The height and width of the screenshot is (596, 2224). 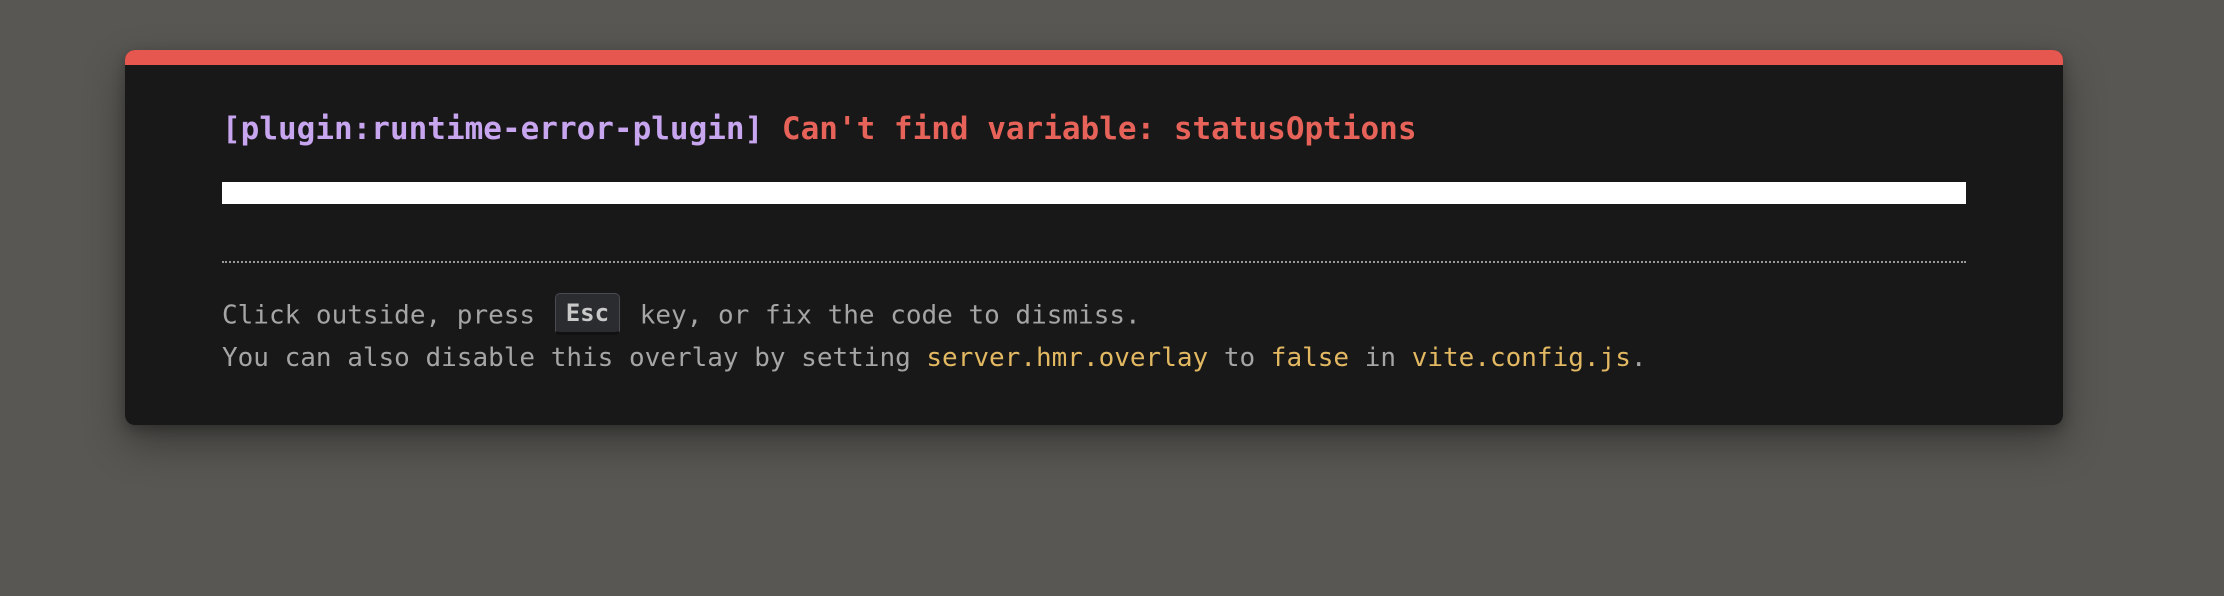 What do you see at coordinates (882, 315) in the screenshot?
I see `tip-text: key, or fix the code to dismiss.` at bounding box center [882, 315].